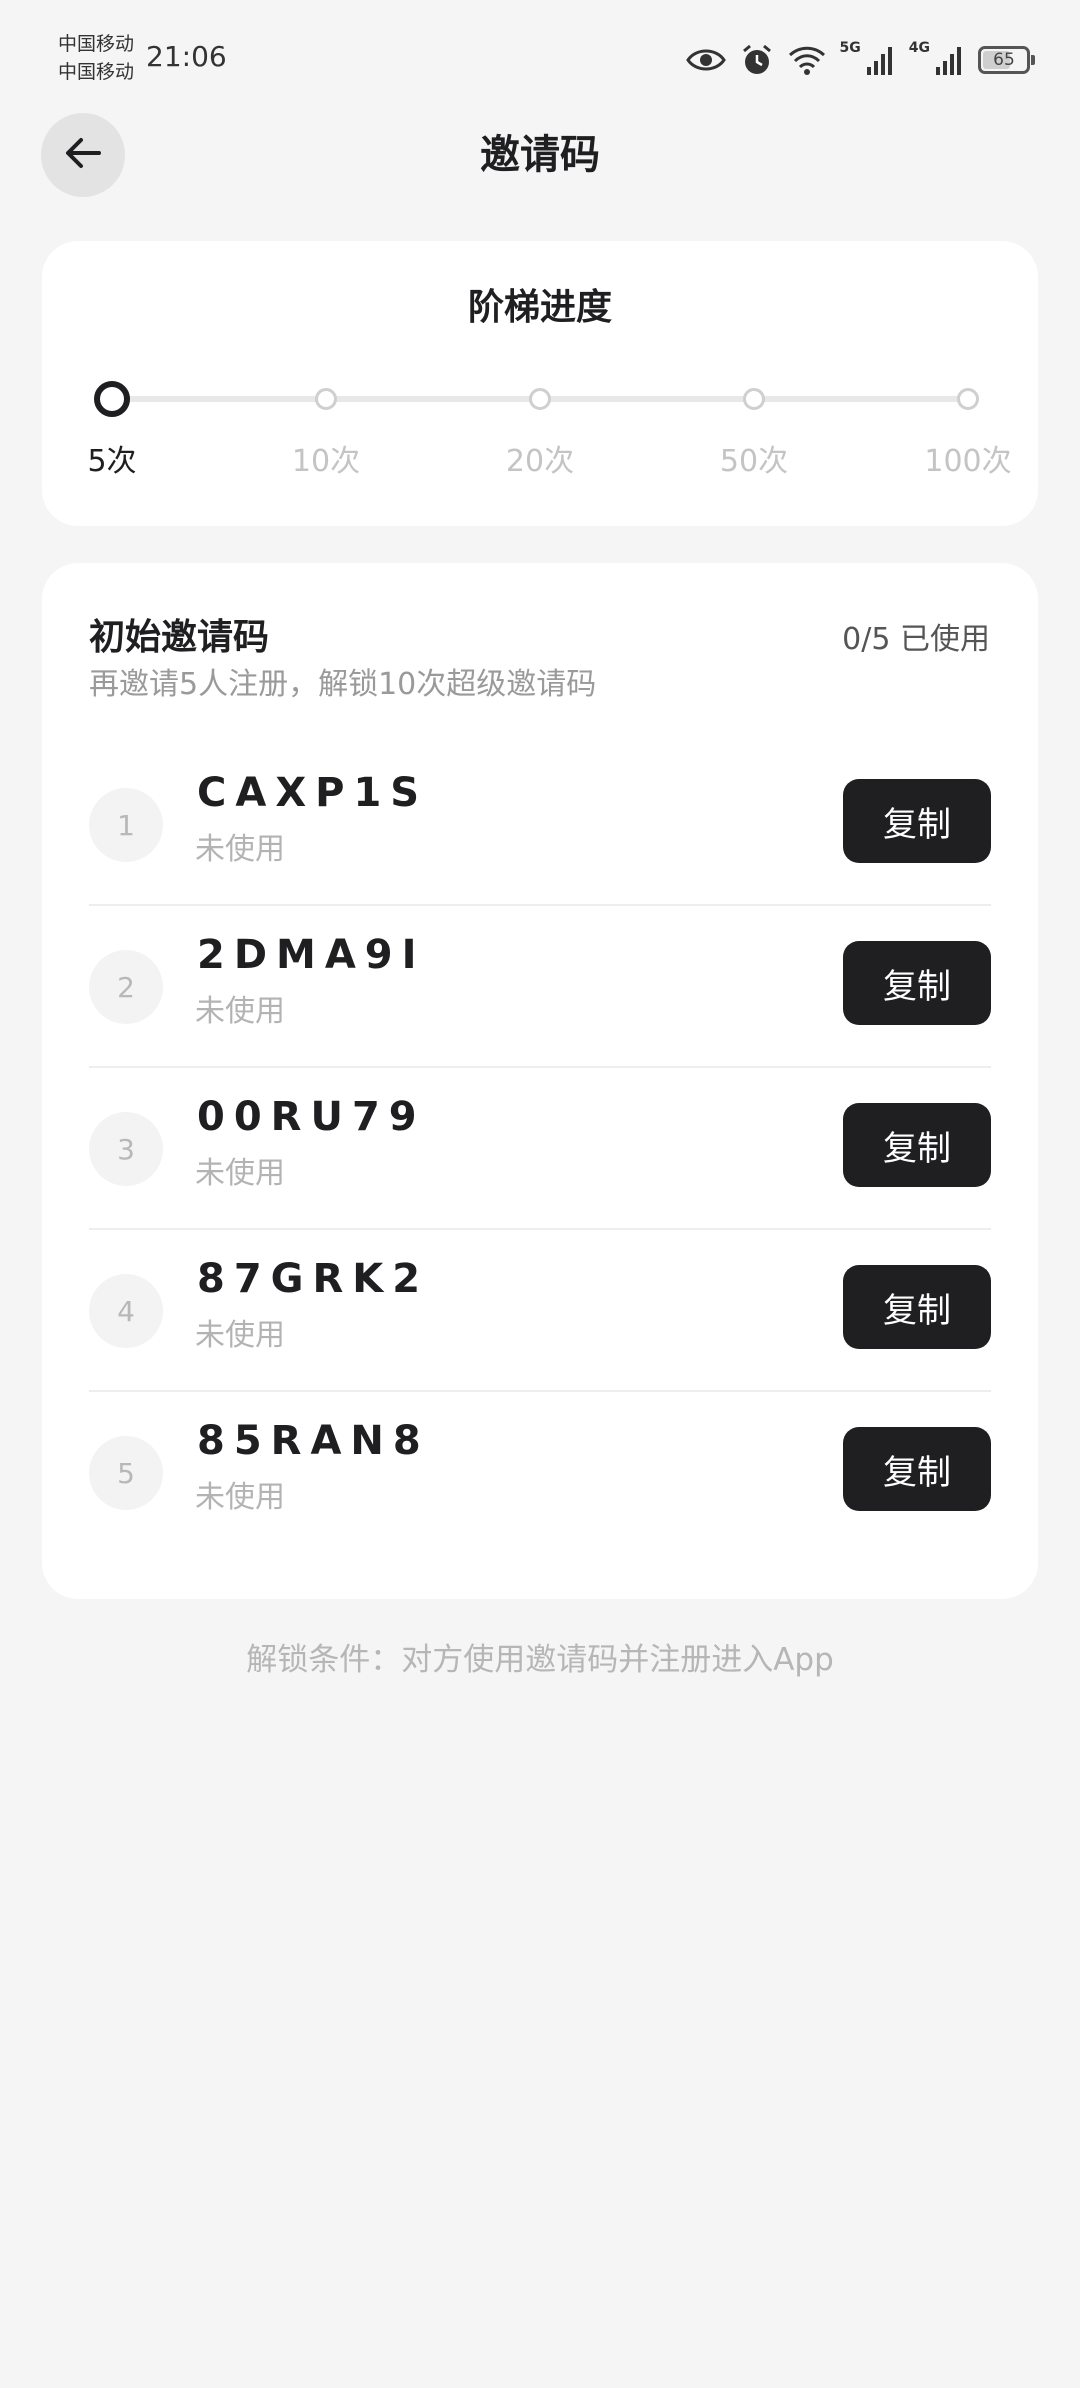  What do you see at coordinates (313, 1441) in the screenshot?
I see `invite-code: 85RAN8` at bounding box center [313, 1441].